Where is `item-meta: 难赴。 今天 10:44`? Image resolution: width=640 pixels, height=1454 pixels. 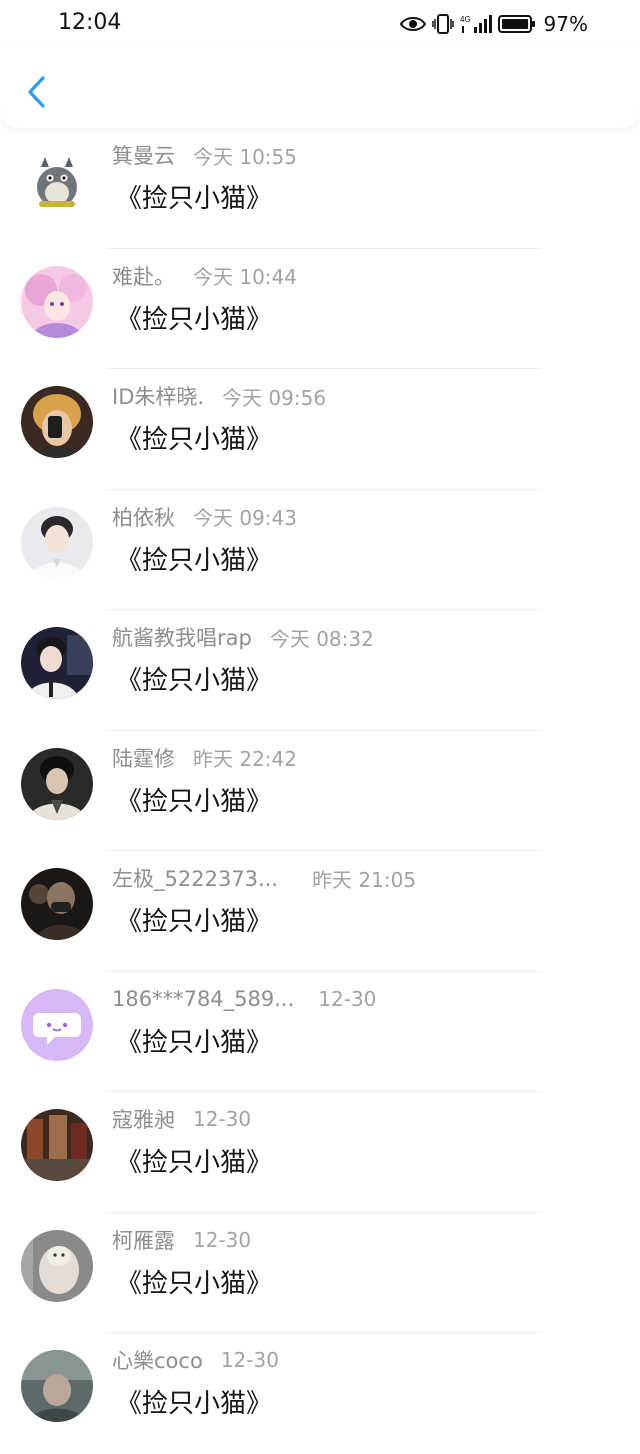 item-meta: 难赴。 今天 10:44 is located at coordinates (204, 276).